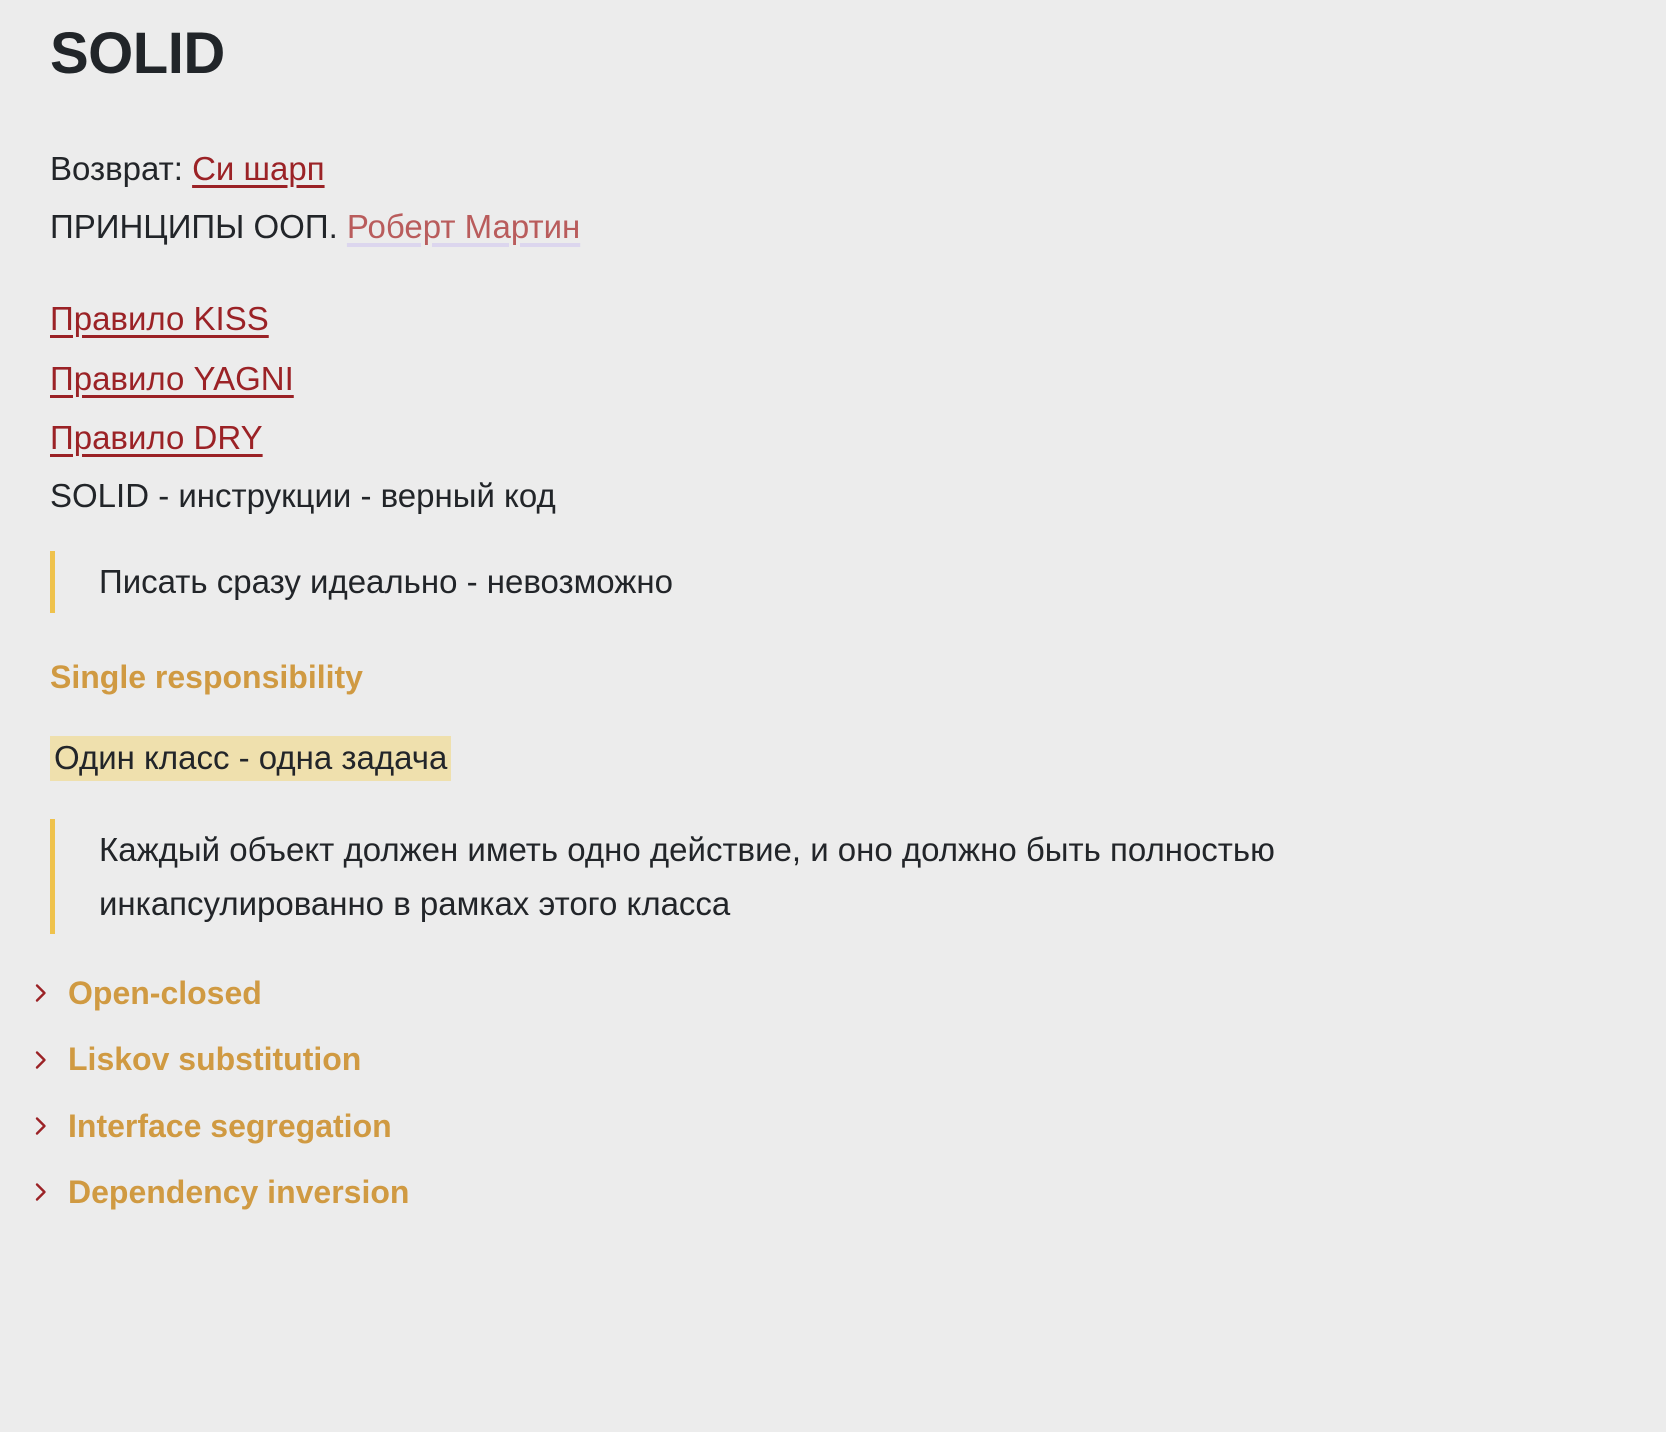 The height and width of the screenshot is (1432, 1666). I want to click on rule-line-kiss: Правило KISS, so click(833, 318).